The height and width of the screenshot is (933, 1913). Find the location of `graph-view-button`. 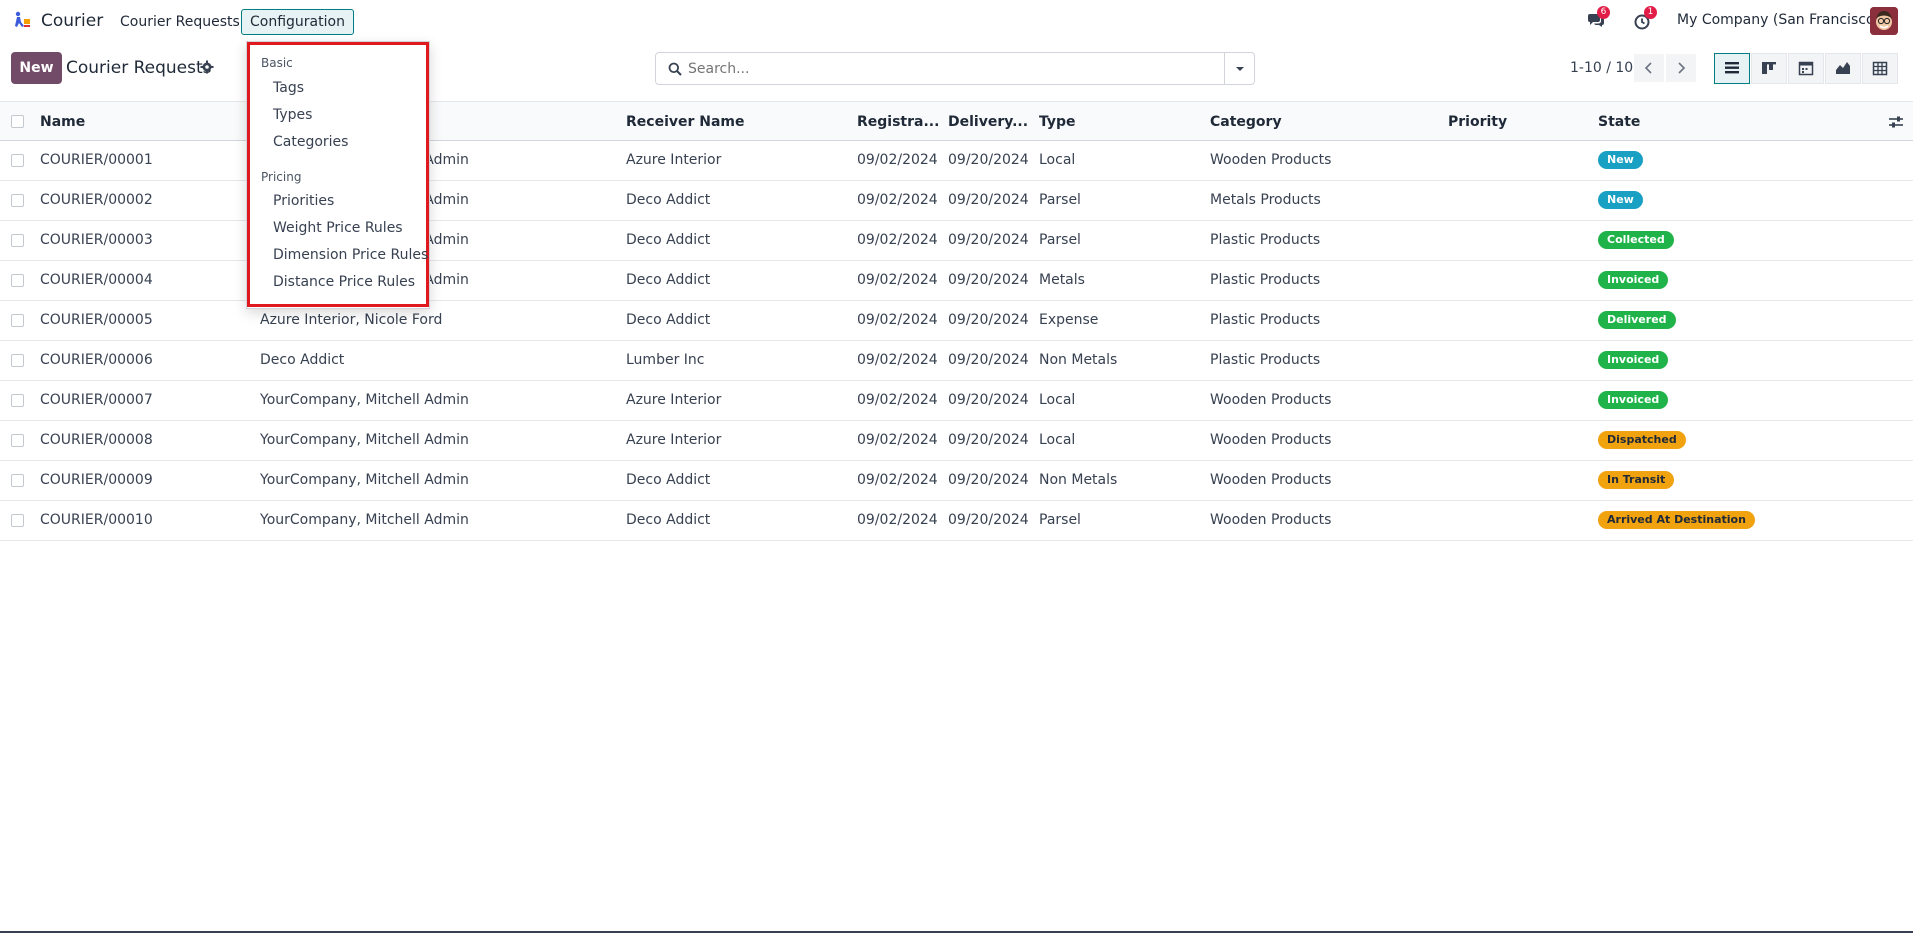

graph-view-button is located at coordinates (1843, 68).